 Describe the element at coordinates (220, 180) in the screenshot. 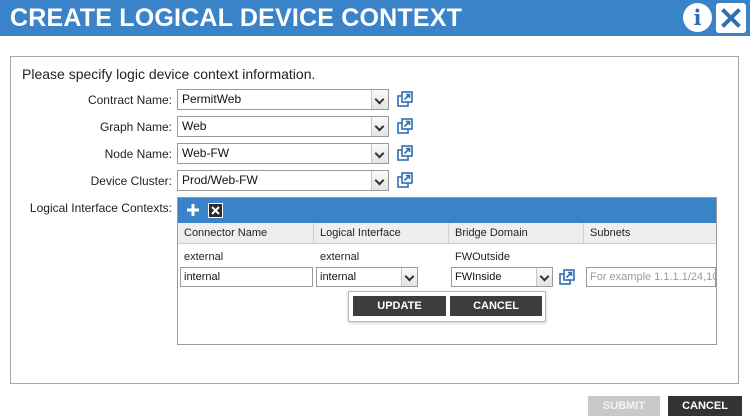

I see `device-cluster-value: Prod/Web-FW` at that location.